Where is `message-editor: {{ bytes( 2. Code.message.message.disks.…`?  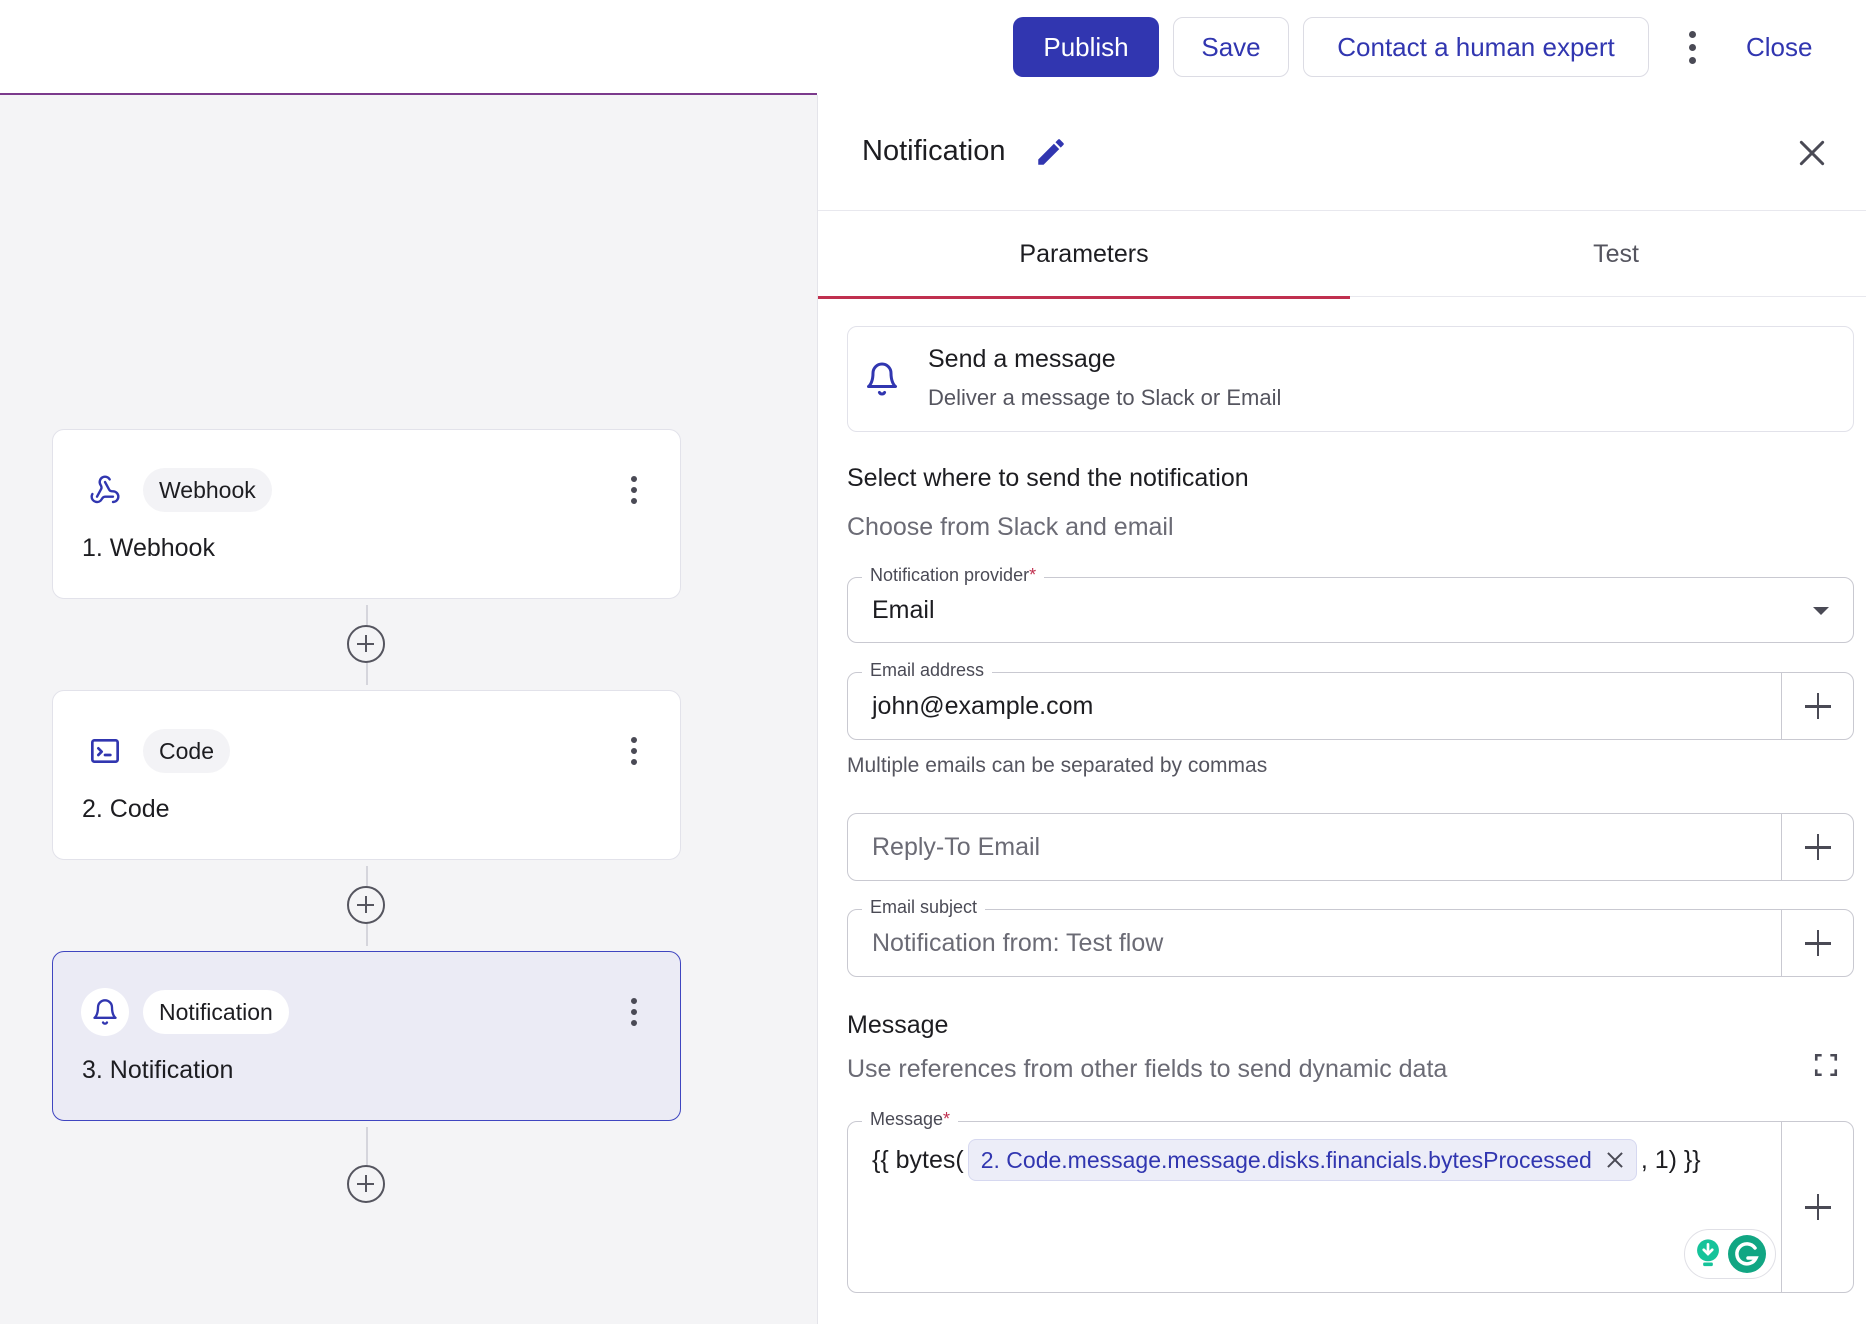
message-editor: {{ bytes( 2. Code.message.message.disks.… is located at coordinates (1286, 1160).